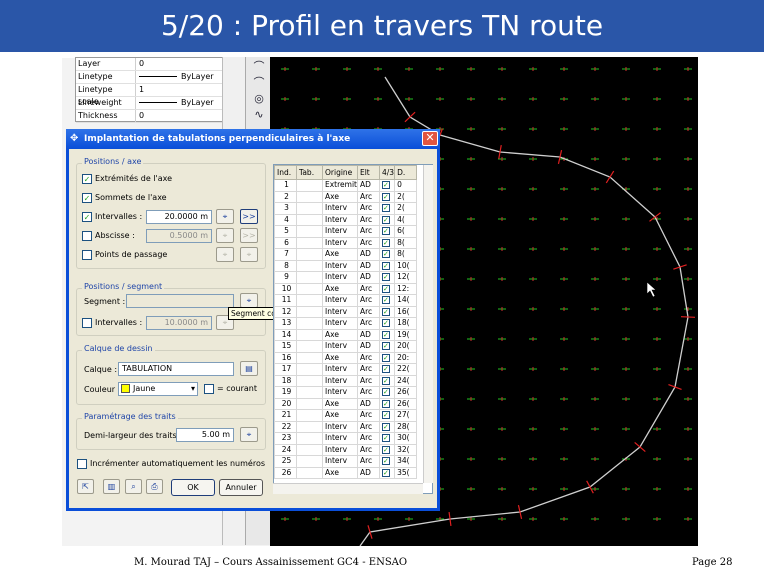 This screenshot has width=764, height=571. What do you see at coordinates (346, 288) in the screenshot?
I see `table-row: 10 Axe Arc ✓ 12:` at bounding box center [346, 288].